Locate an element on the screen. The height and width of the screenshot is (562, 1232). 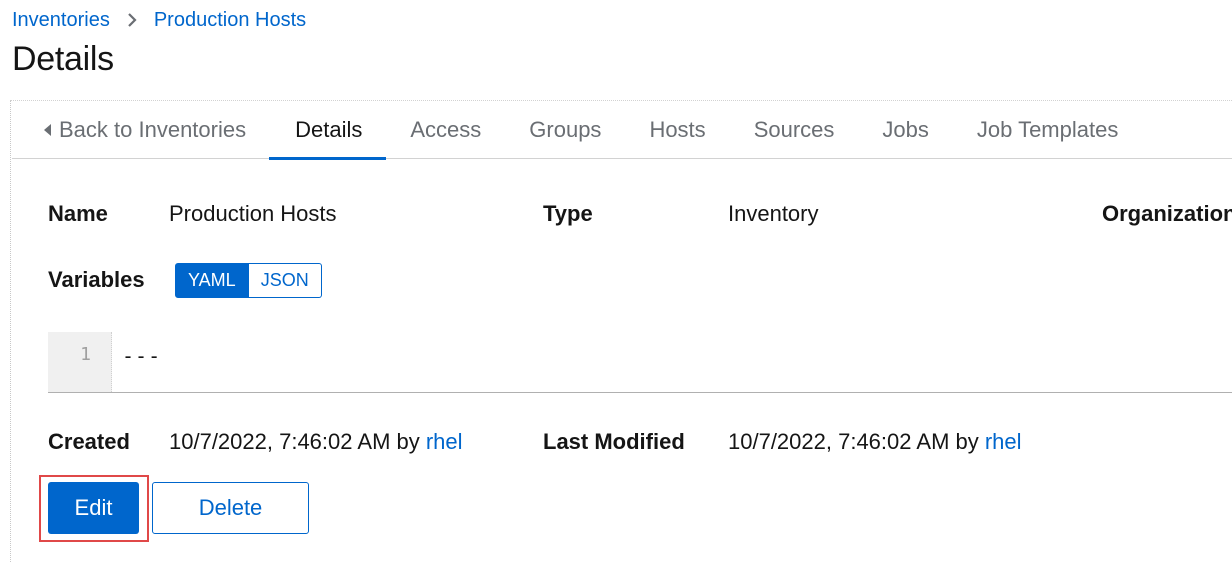
breadcrumb: Inventories Production Hosts is located at coordinates (159, 20).